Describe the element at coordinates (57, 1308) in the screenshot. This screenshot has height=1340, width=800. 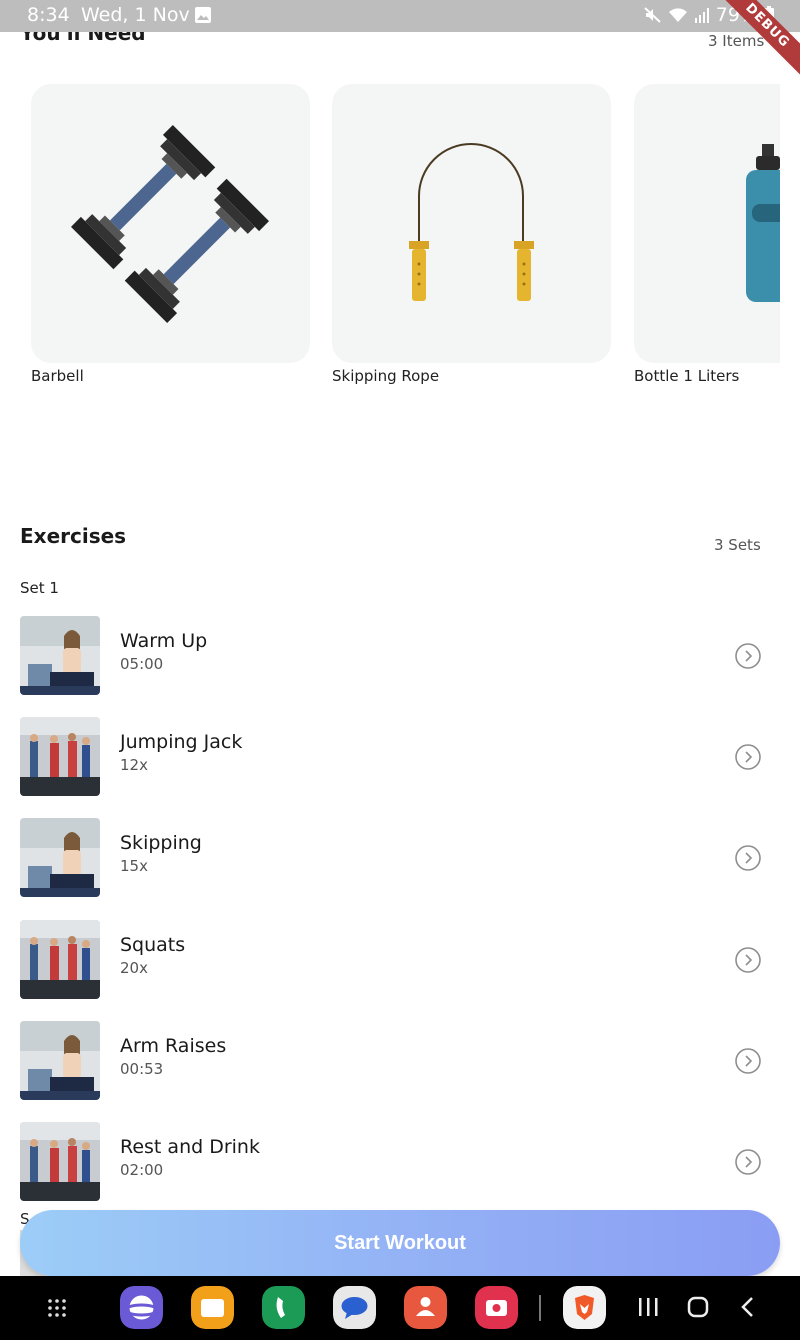
I see `app-grid-icon` at that location.